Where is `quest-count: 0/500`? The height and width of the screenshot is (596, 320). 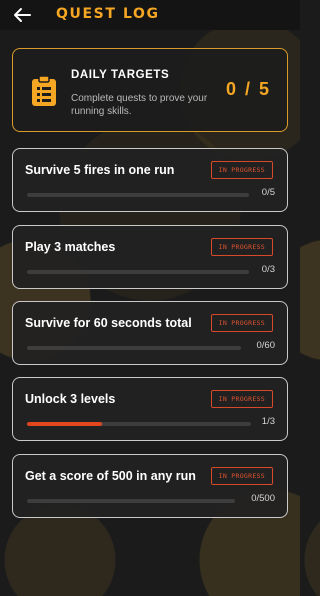 quest-count: 0/500 is located at coordinates (263, 498).